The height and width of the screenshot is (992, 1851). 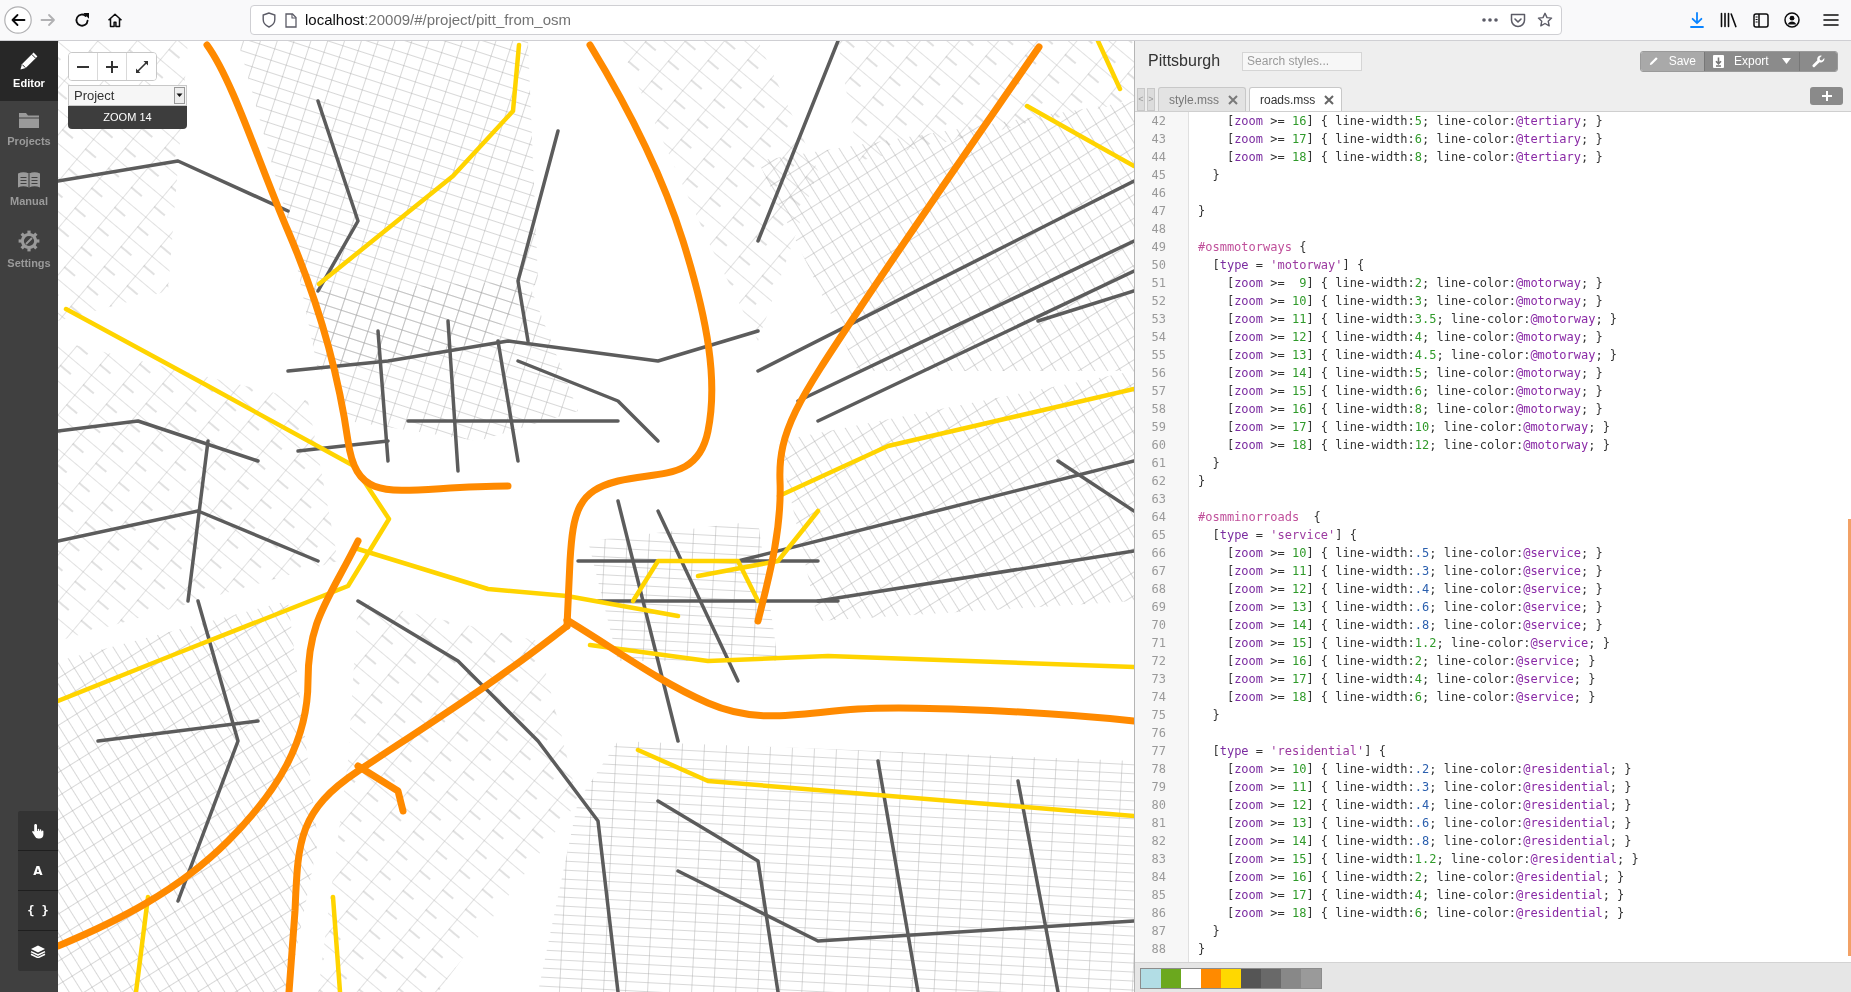 What do you see at coordinates (1761, 20) in the screenshot?
I see `sidebar-icon` at bounding box center [1761, 20].